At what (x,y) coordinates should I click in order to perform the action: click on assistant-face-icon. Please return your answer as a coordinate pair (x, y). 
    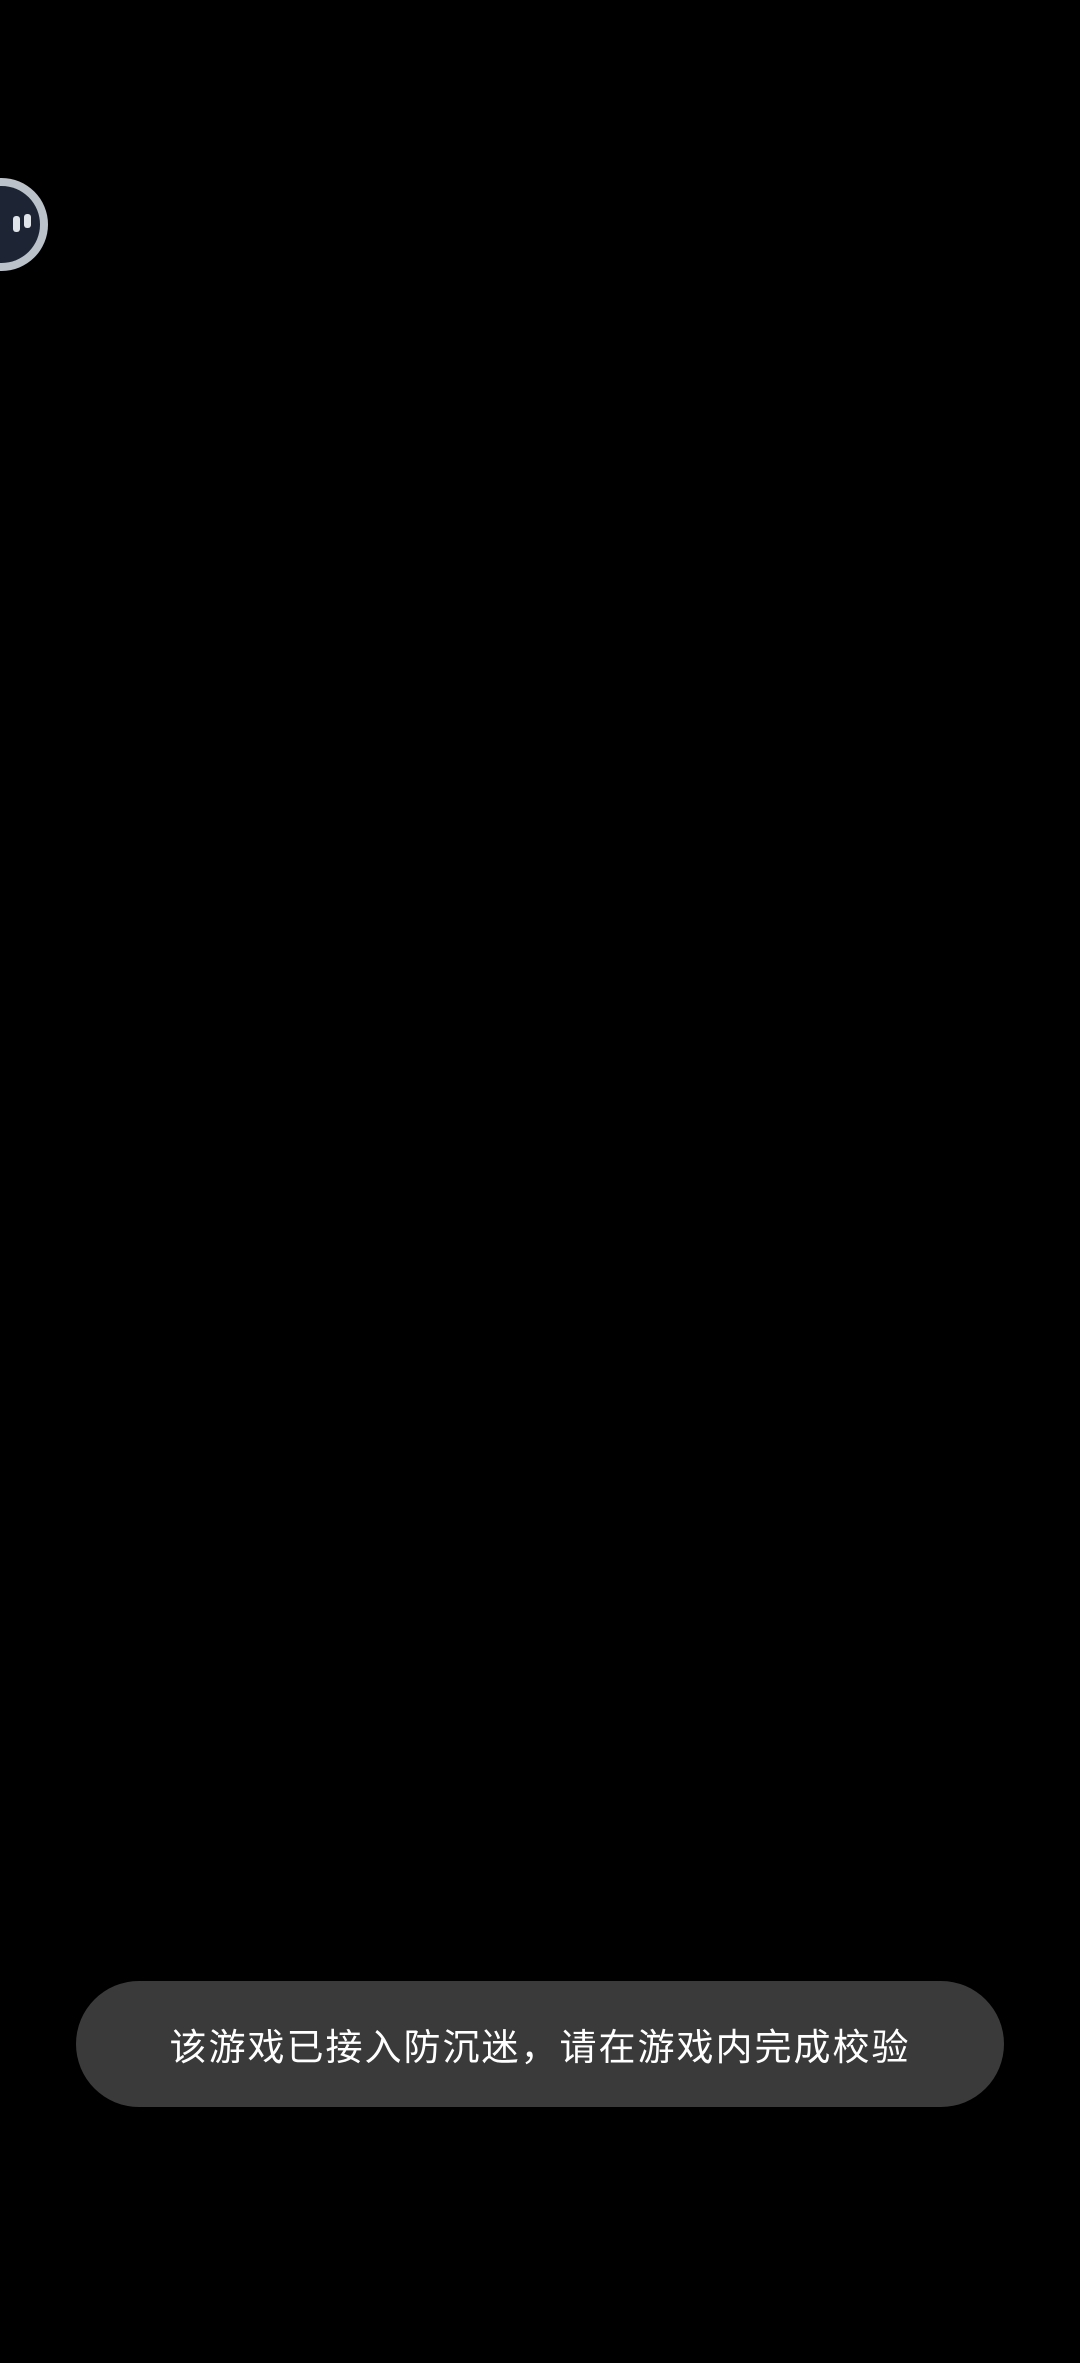
    Looking at the image, I should click on (20, 224).